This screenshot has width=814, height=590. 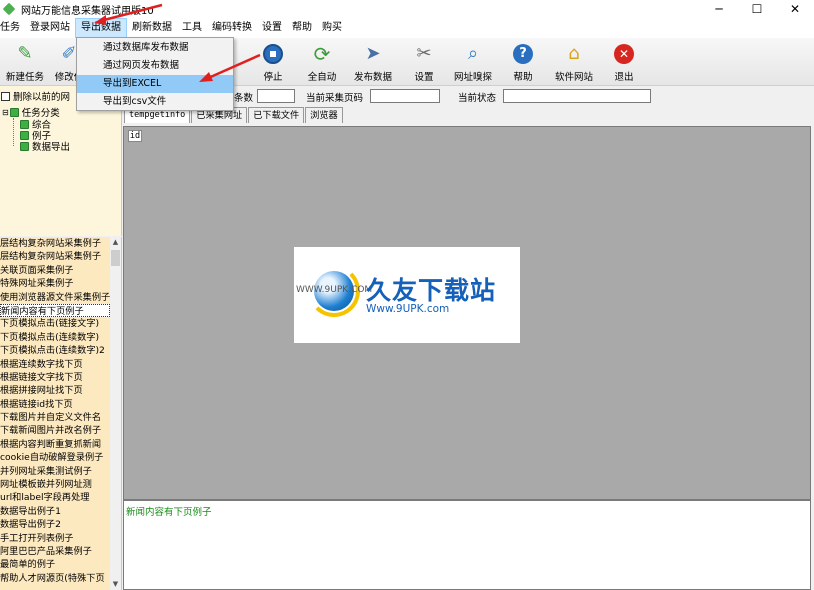 I want to click on task-list-item: cookie自动破解登录例子, so click(x=55, y=457).